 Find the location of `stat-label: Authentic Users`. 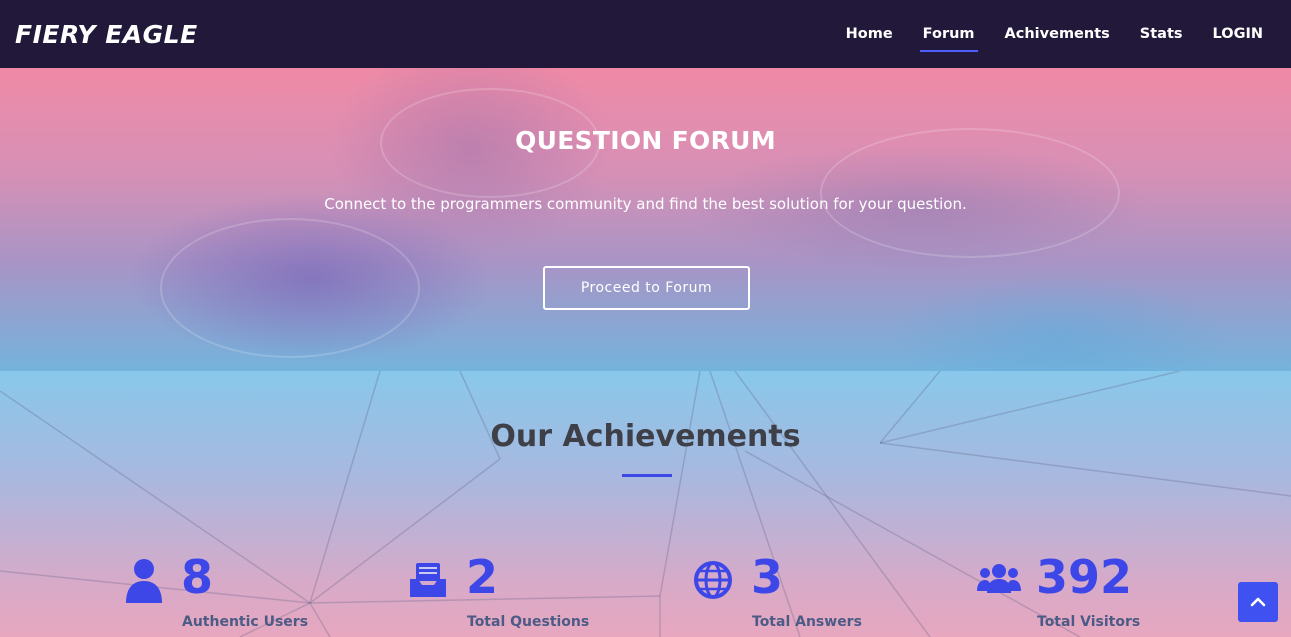

stat-label: Authentic Users is located at coordinates (245, 622).